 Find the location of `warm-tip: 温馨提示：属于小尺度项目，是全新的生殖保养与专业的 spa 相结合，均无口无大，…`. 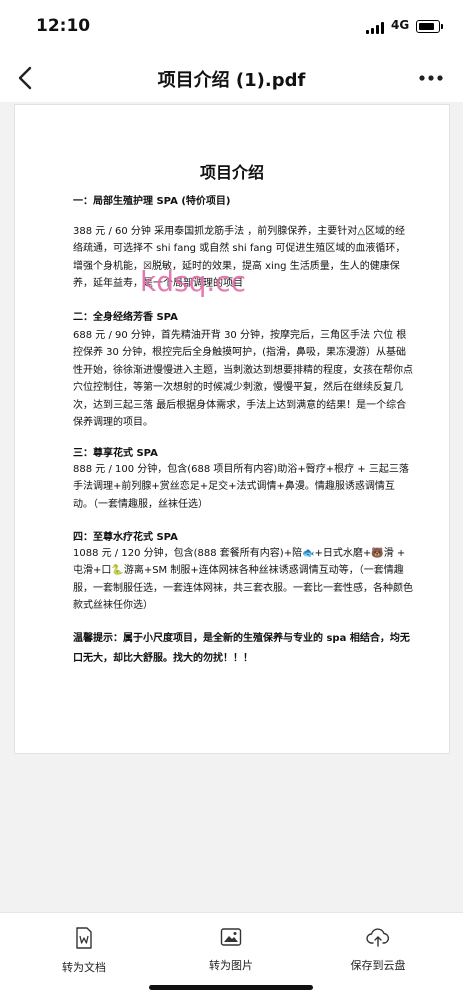

warm-tip: 温馨提示：属于小尺度项目，是全新的生殖保养与专业的 spa 相结合，均无口无大，… is located at coordinates (241, 648).